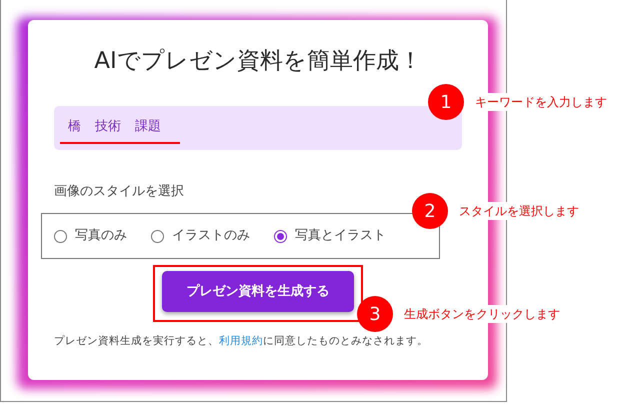 This screenshot has height=406, width=628. Describe the element at coordinates (541, 102) in the screenshot. I see `annotation-text: キーワードを入力します` at that location.